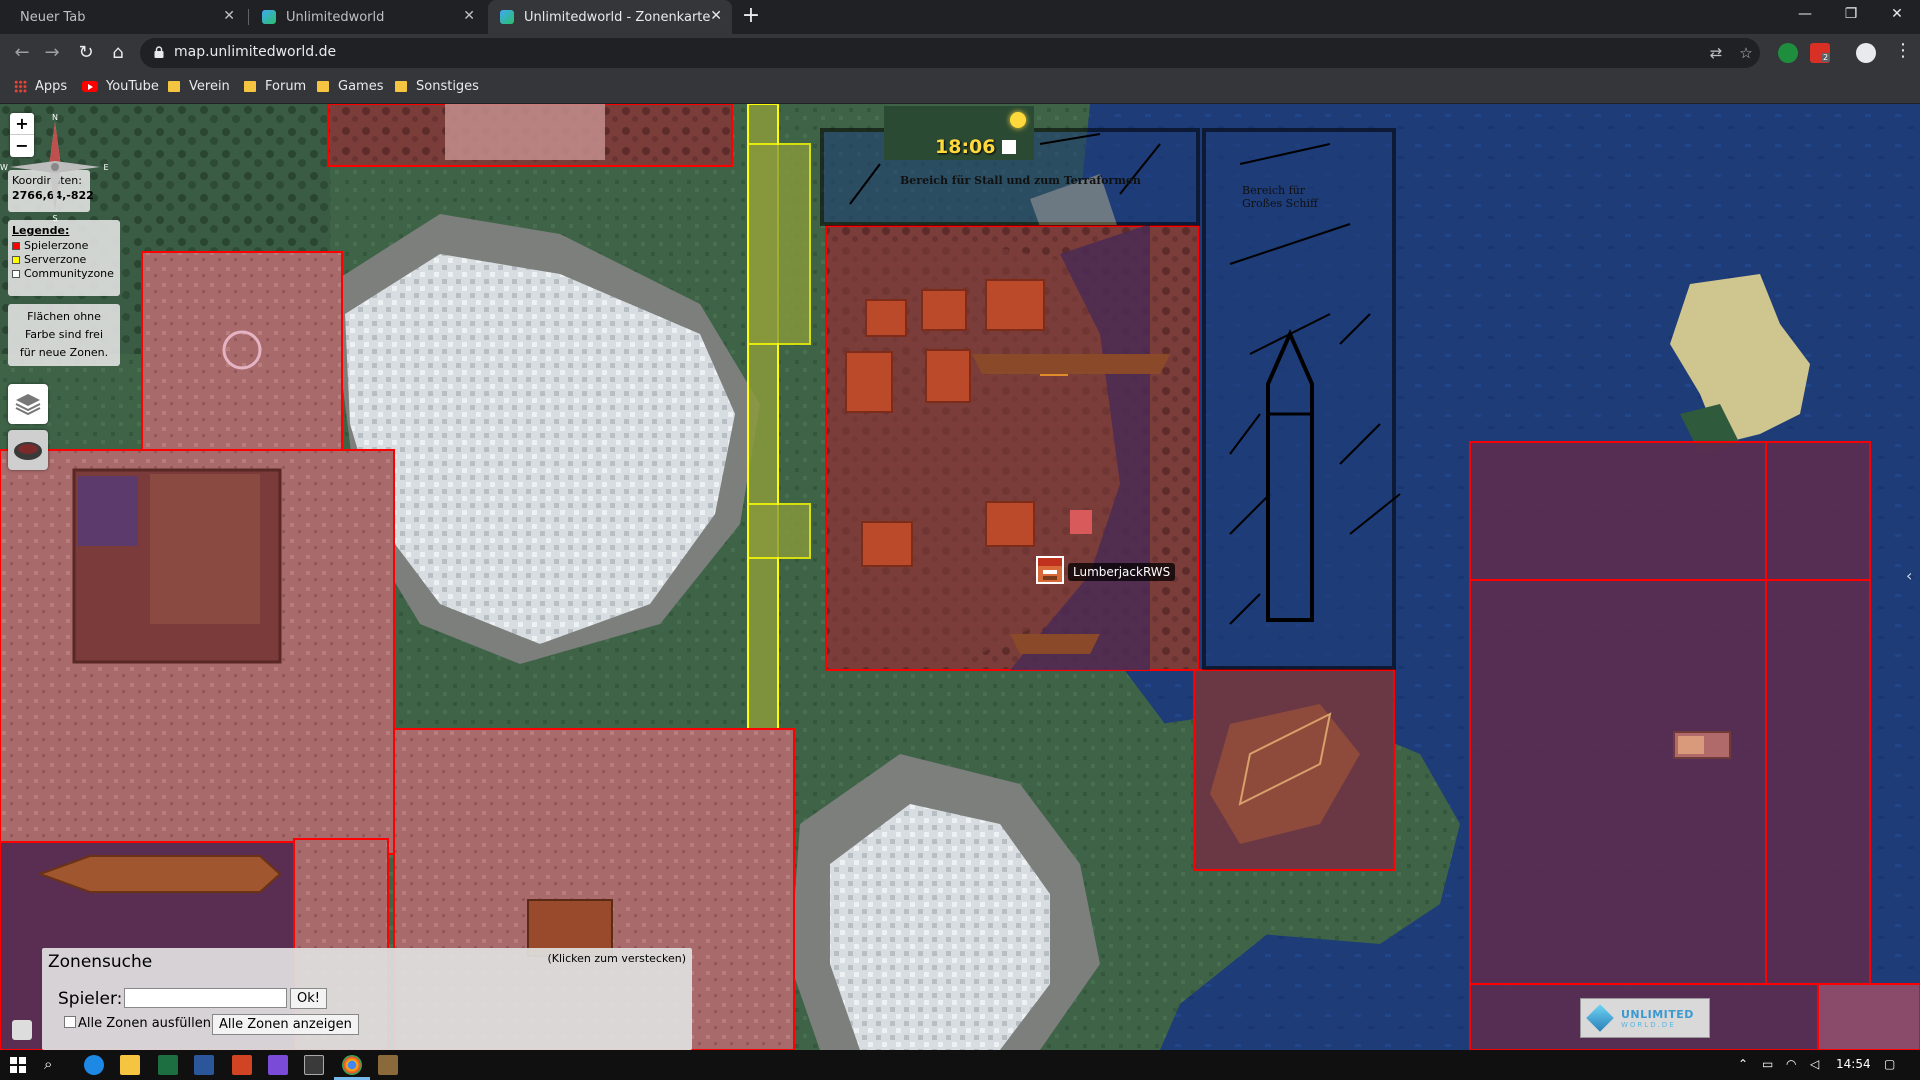  What do you see at coordinates (314, 1065) in the screenshot?
I see `lightroom-icon` at bounding box center [314, 1065].